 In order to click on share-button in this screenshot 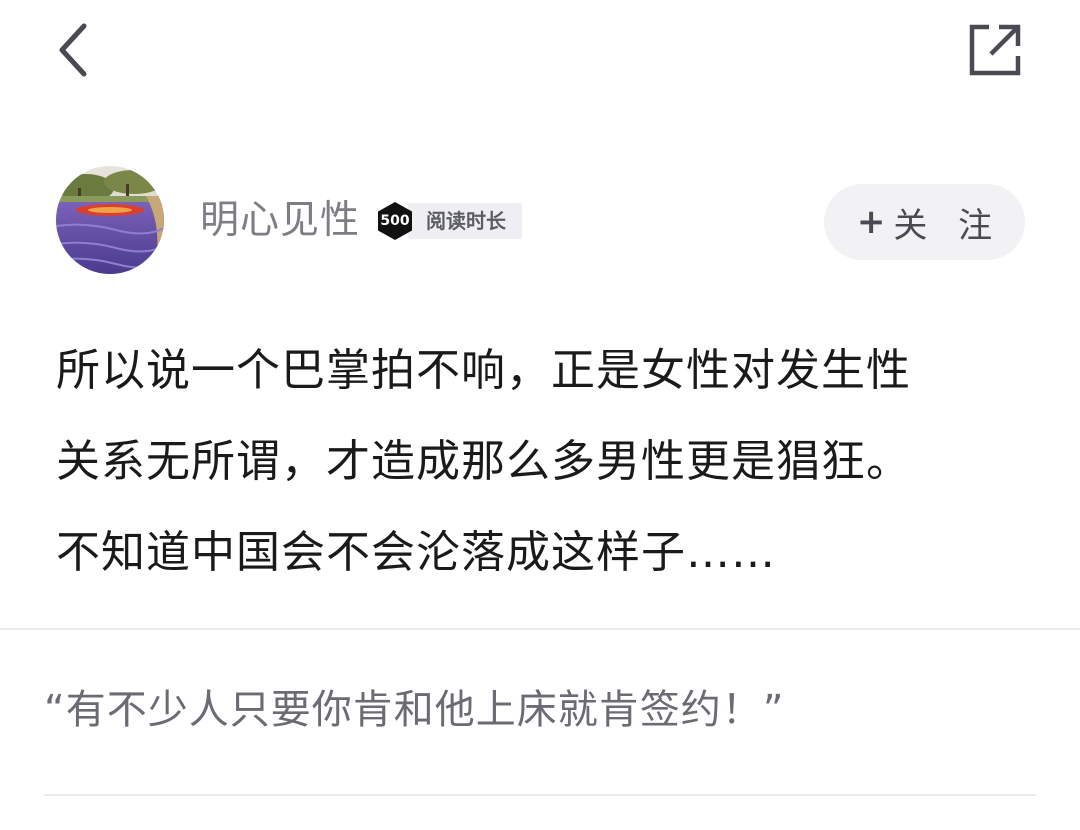, I will do `click(995, 50)`.